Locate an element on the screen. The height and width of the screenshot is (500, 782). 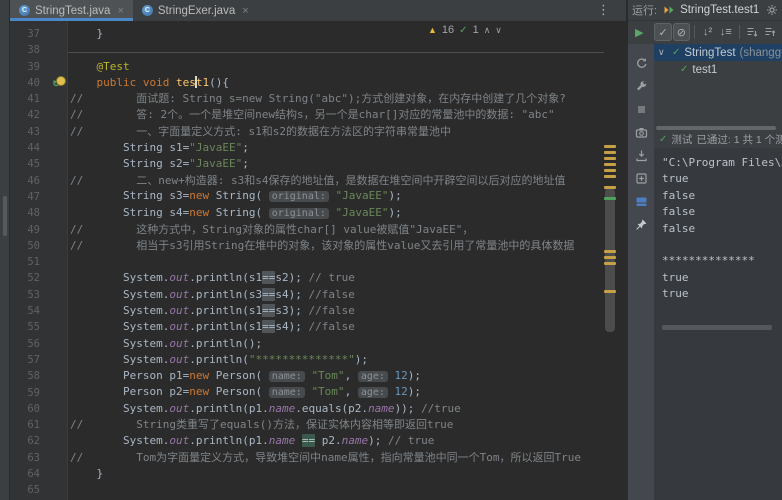
token-com: // true is located at coordinates (411, 441).